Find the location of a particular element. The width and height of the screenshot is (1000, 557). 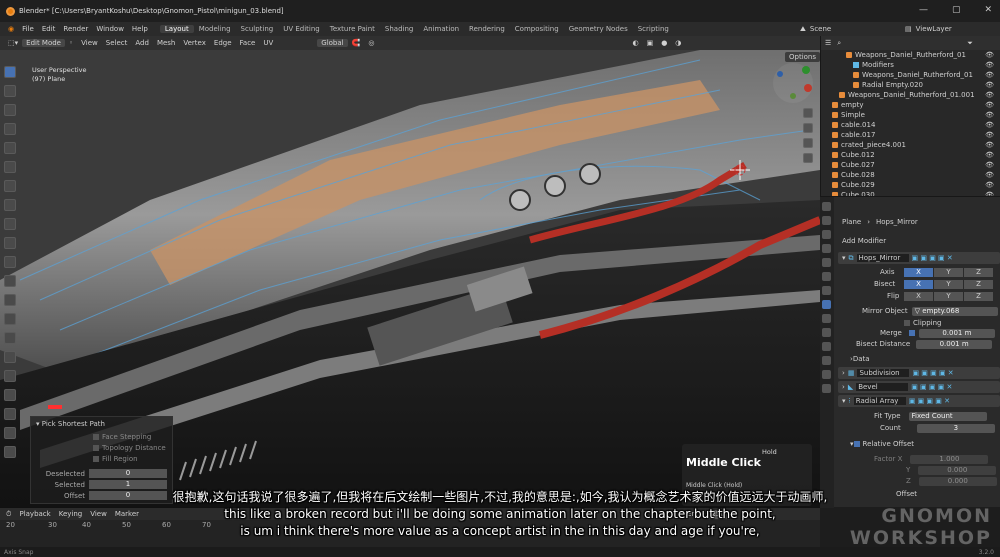

scale-tool-icon is located at coordinates (10, 148).